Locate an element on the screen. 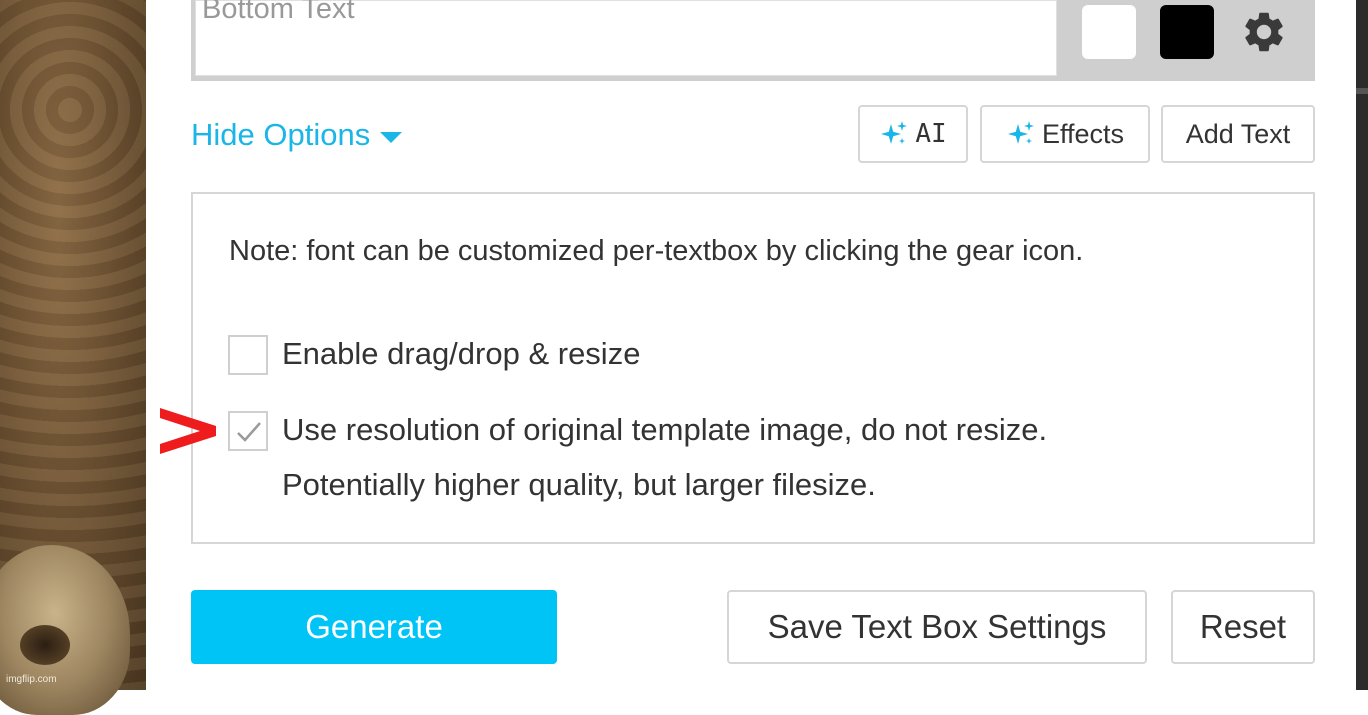  add-text-button-label: Add Text is located at coordinates (1238, 133).